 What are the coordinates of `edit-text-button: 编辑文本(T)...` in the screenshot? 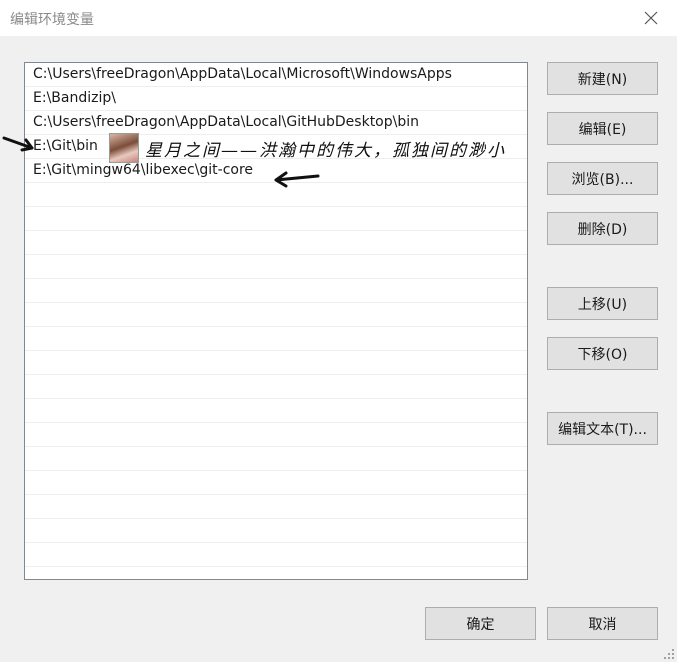 It's located at (602, 428).